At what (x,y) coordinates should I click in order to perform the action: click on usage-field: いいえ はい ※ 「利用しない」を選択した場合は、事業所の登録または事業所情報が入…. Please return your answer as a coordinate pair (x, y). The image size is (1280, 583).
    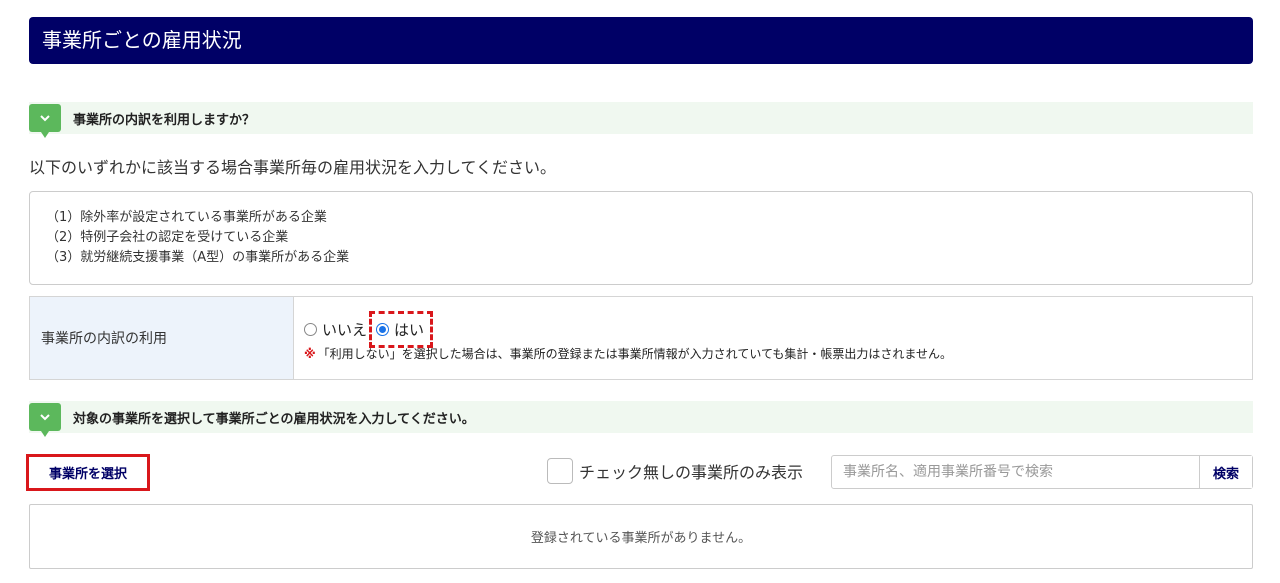
    Looking at the image, I should click on (773, 338).